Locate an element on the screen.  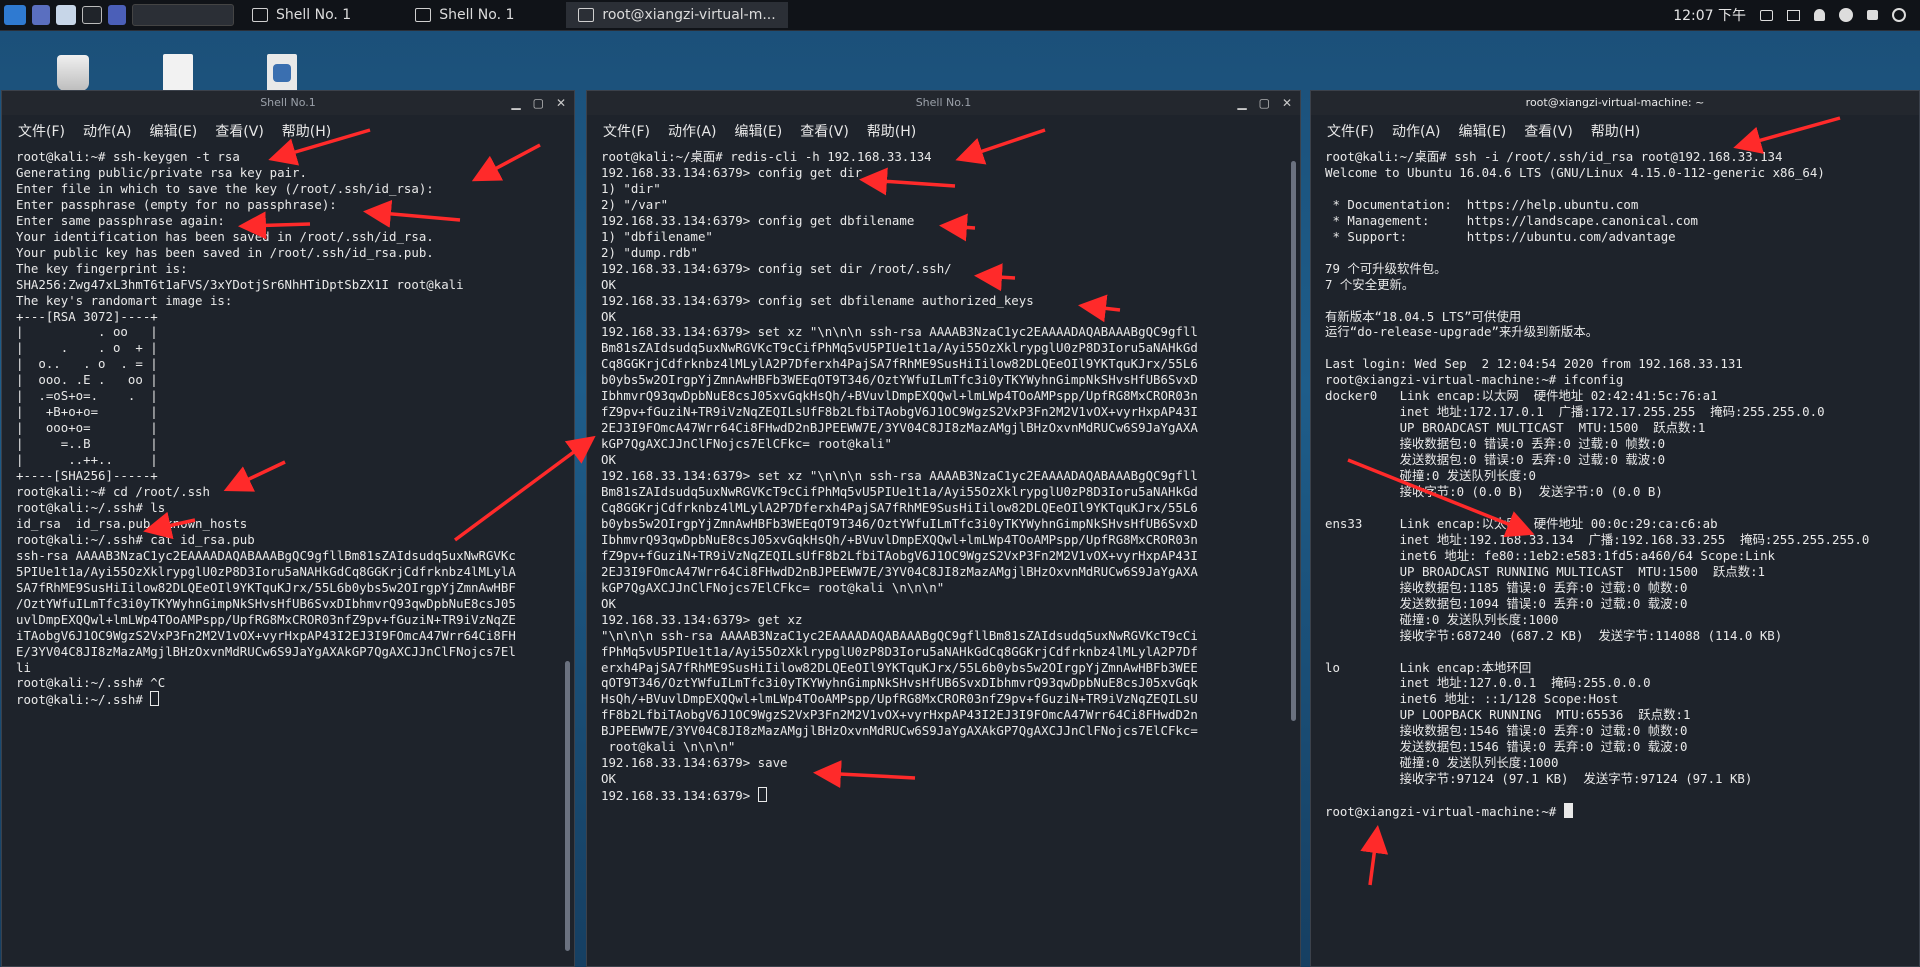
window-title: root@xiangzi-virtual-machine: ~ is located at coordinates (1615, 102).